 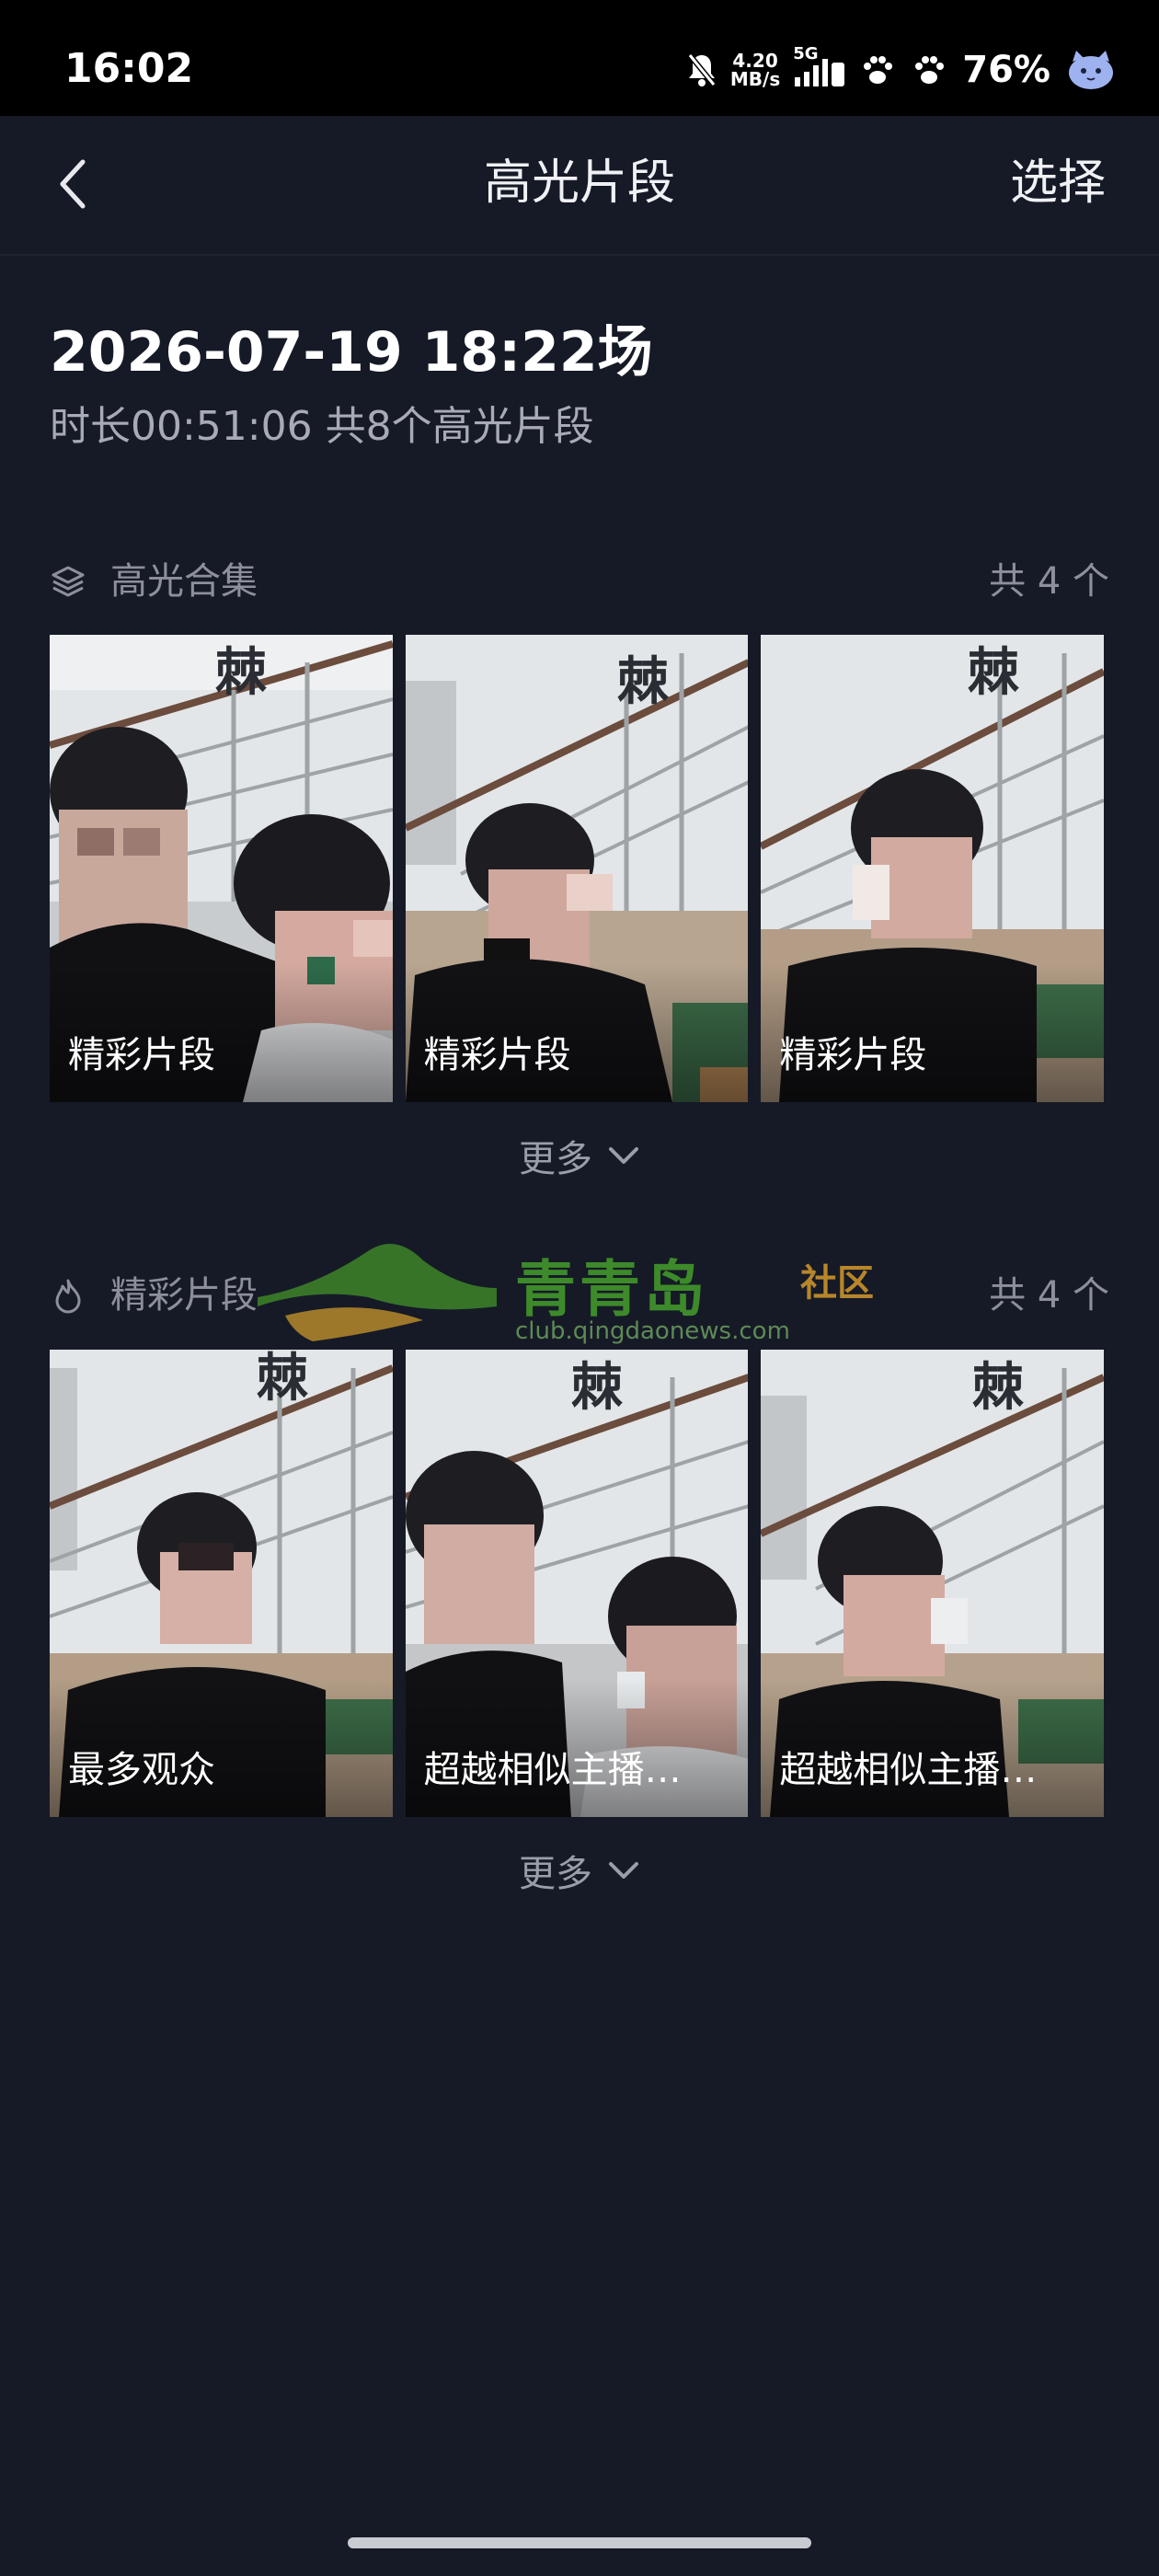 What do you see at coordinates (755, 61) in the screenshot?
I see `network-speed-value: 4.20` at bounding box center [755, 61].